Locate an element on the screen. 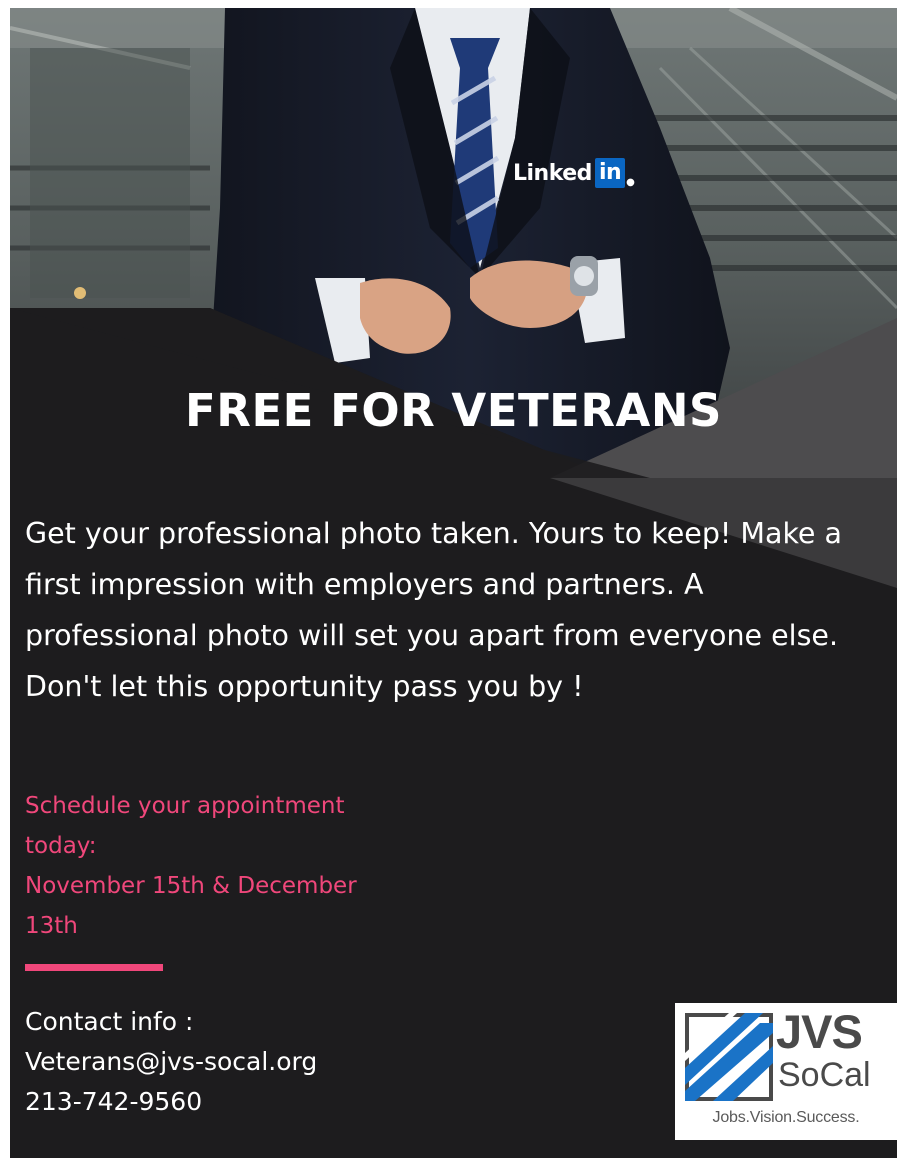 The height and width of the screenshot is (1161, 905). schedule-line: today: is located at coordinates (61, 846).